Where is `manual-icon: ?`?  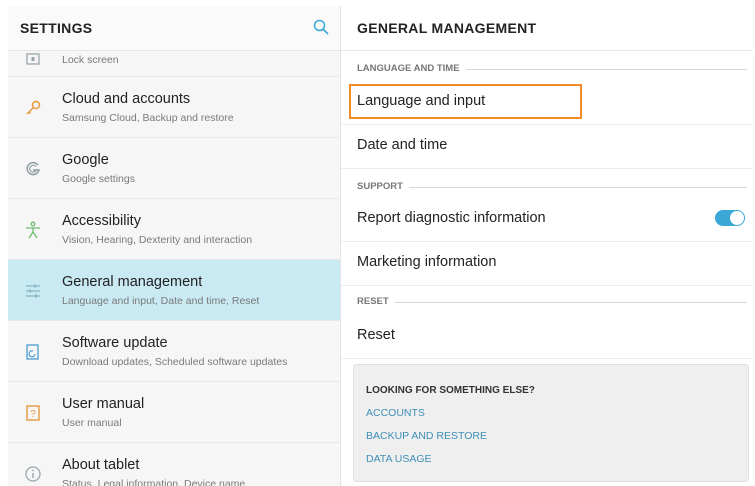 manual-icon: ? is located at coordinates (33, 413).